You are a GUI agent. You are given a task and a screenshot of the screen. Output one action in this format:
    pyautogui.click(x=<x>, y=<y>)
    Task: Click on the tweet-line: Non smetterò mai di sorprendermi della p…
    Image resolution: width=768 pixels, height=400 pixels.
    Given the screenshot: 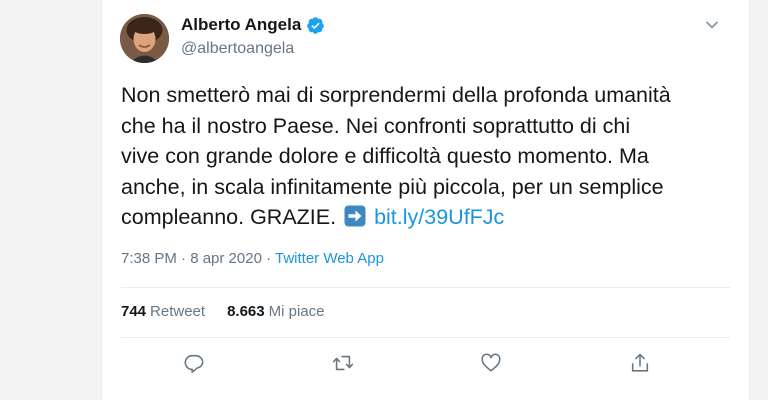 What is the action you would take?
    pyautogui.click(x=396, y=95)
    